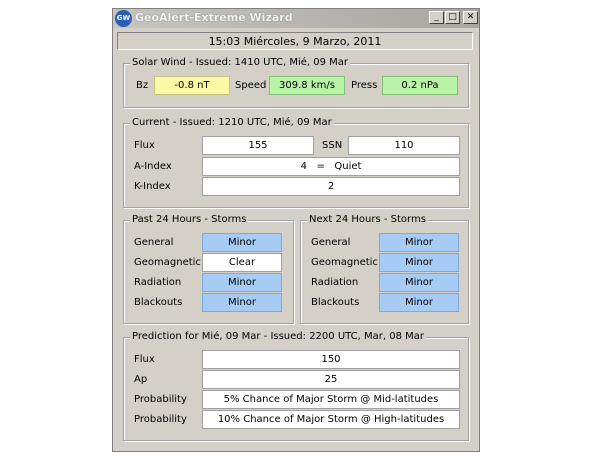  I want to click on prediction-flux-value: 150, so click(331, 359).